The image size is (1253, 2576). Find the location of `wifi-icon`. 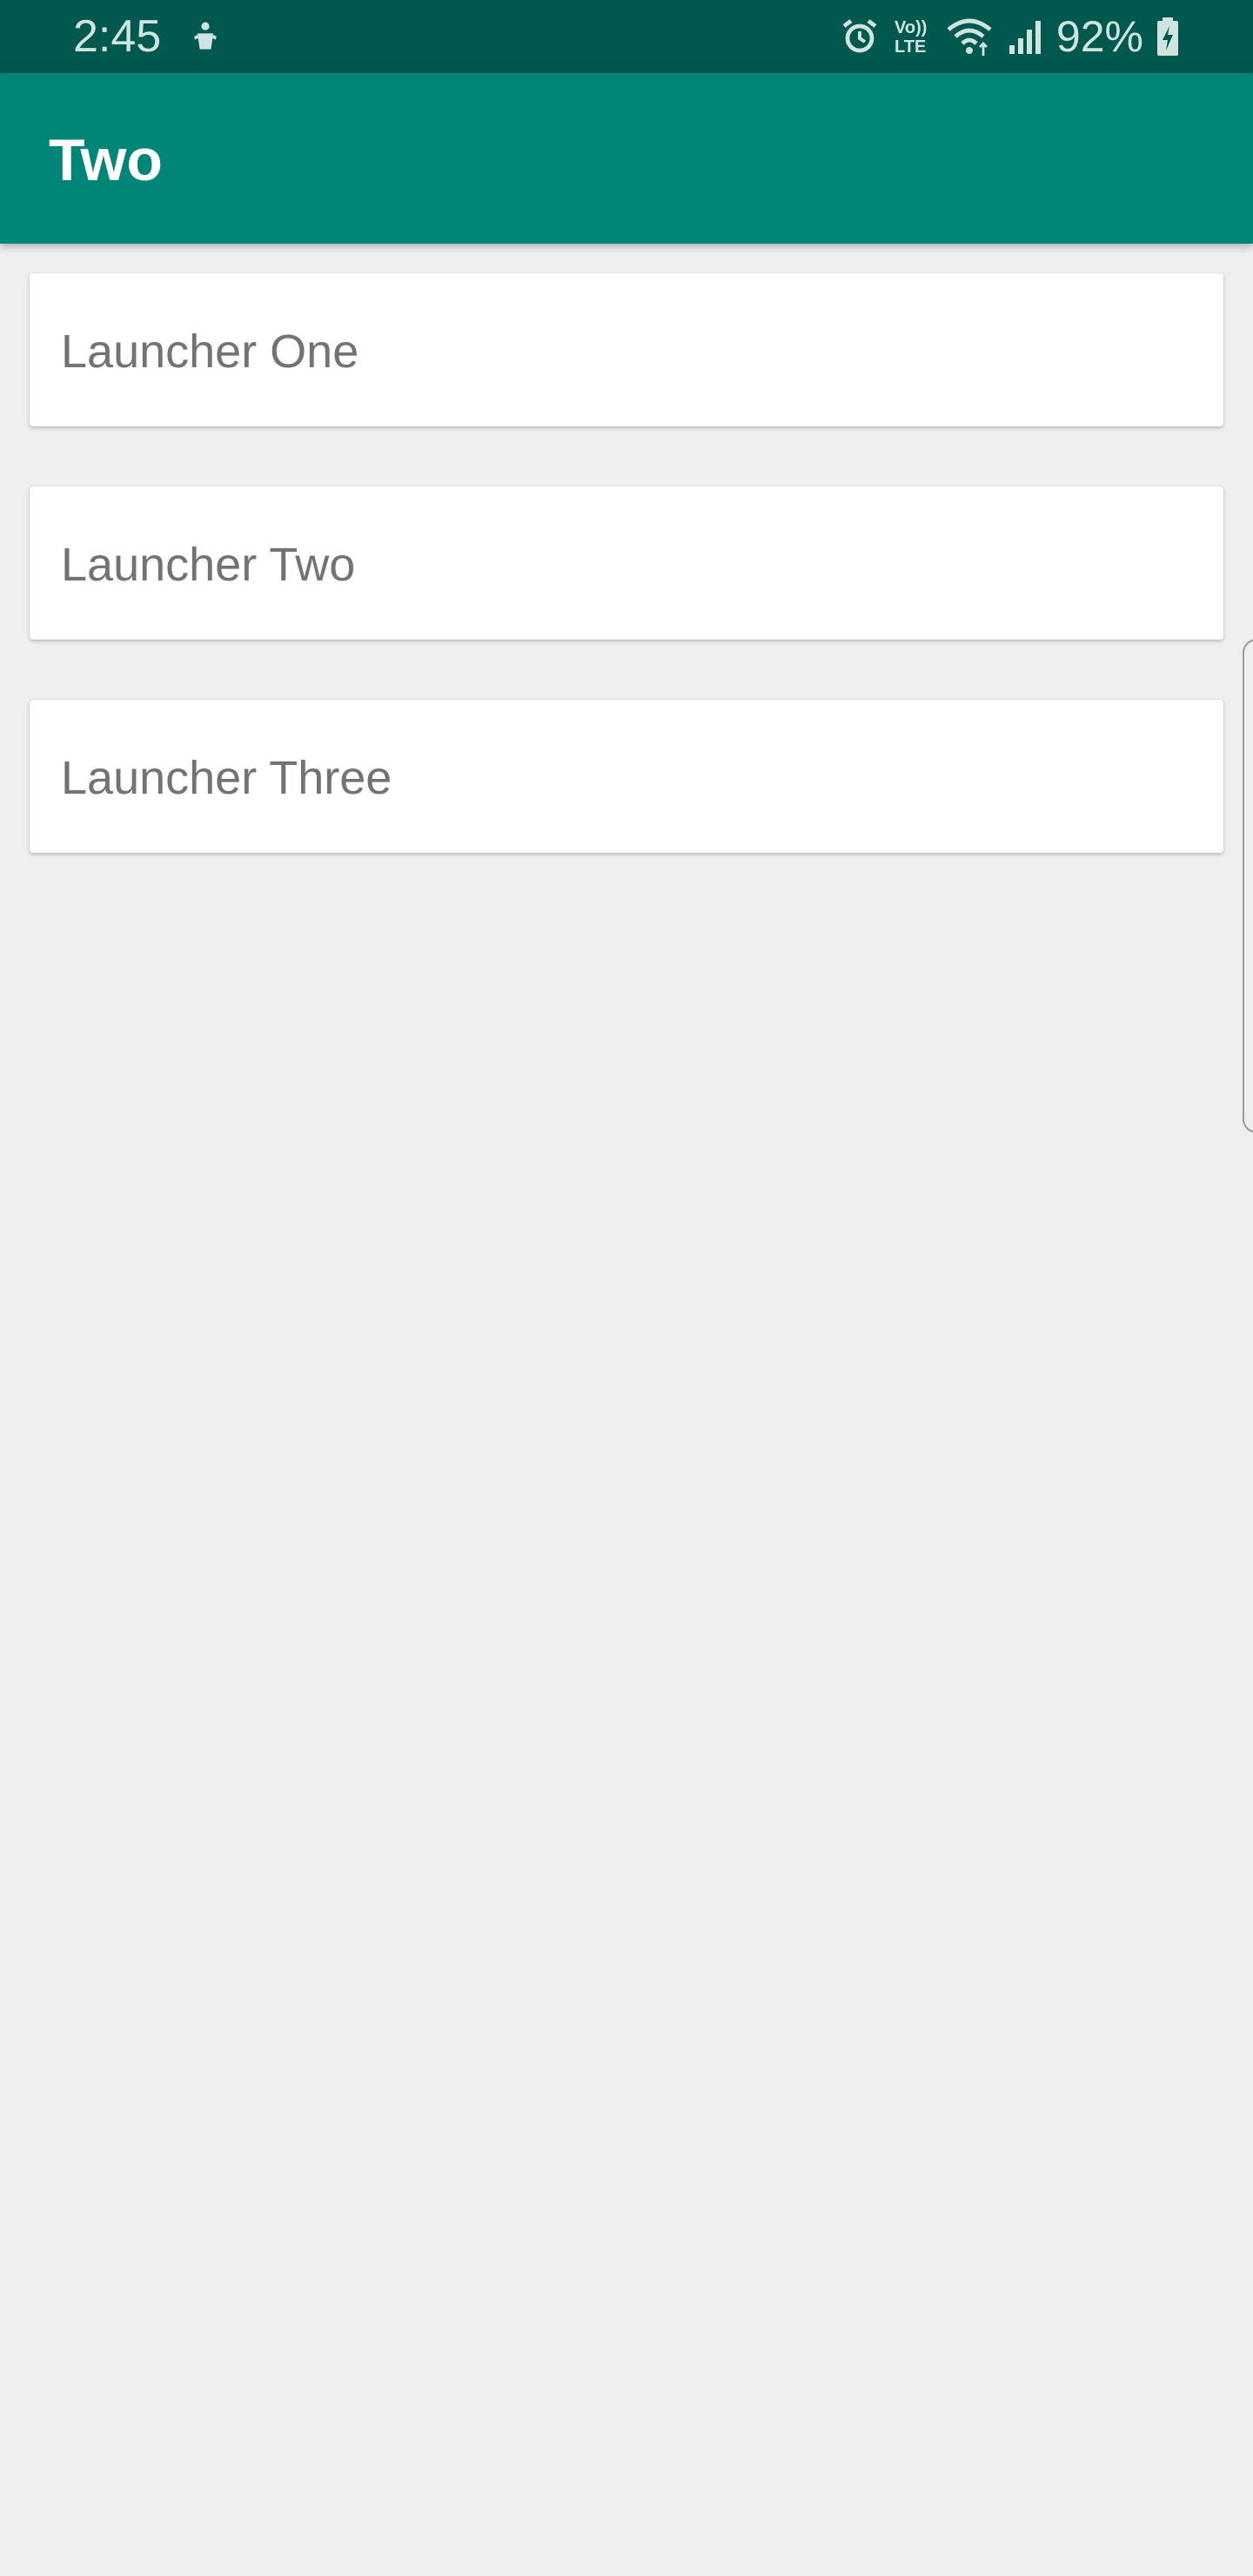

wifi-icon is located at coordinates (969, 37).